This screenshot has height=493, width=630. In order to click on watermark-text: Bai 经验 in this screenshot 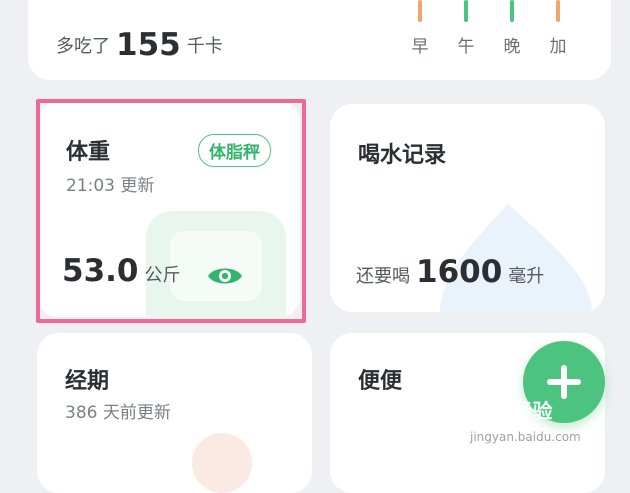, I will do `click(511, 411)`.